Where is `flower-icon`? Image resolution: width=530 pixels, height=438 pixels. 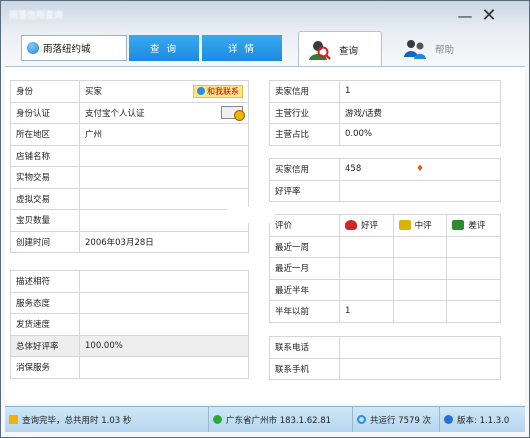
flower-icon is located at coordinates (351, 225).